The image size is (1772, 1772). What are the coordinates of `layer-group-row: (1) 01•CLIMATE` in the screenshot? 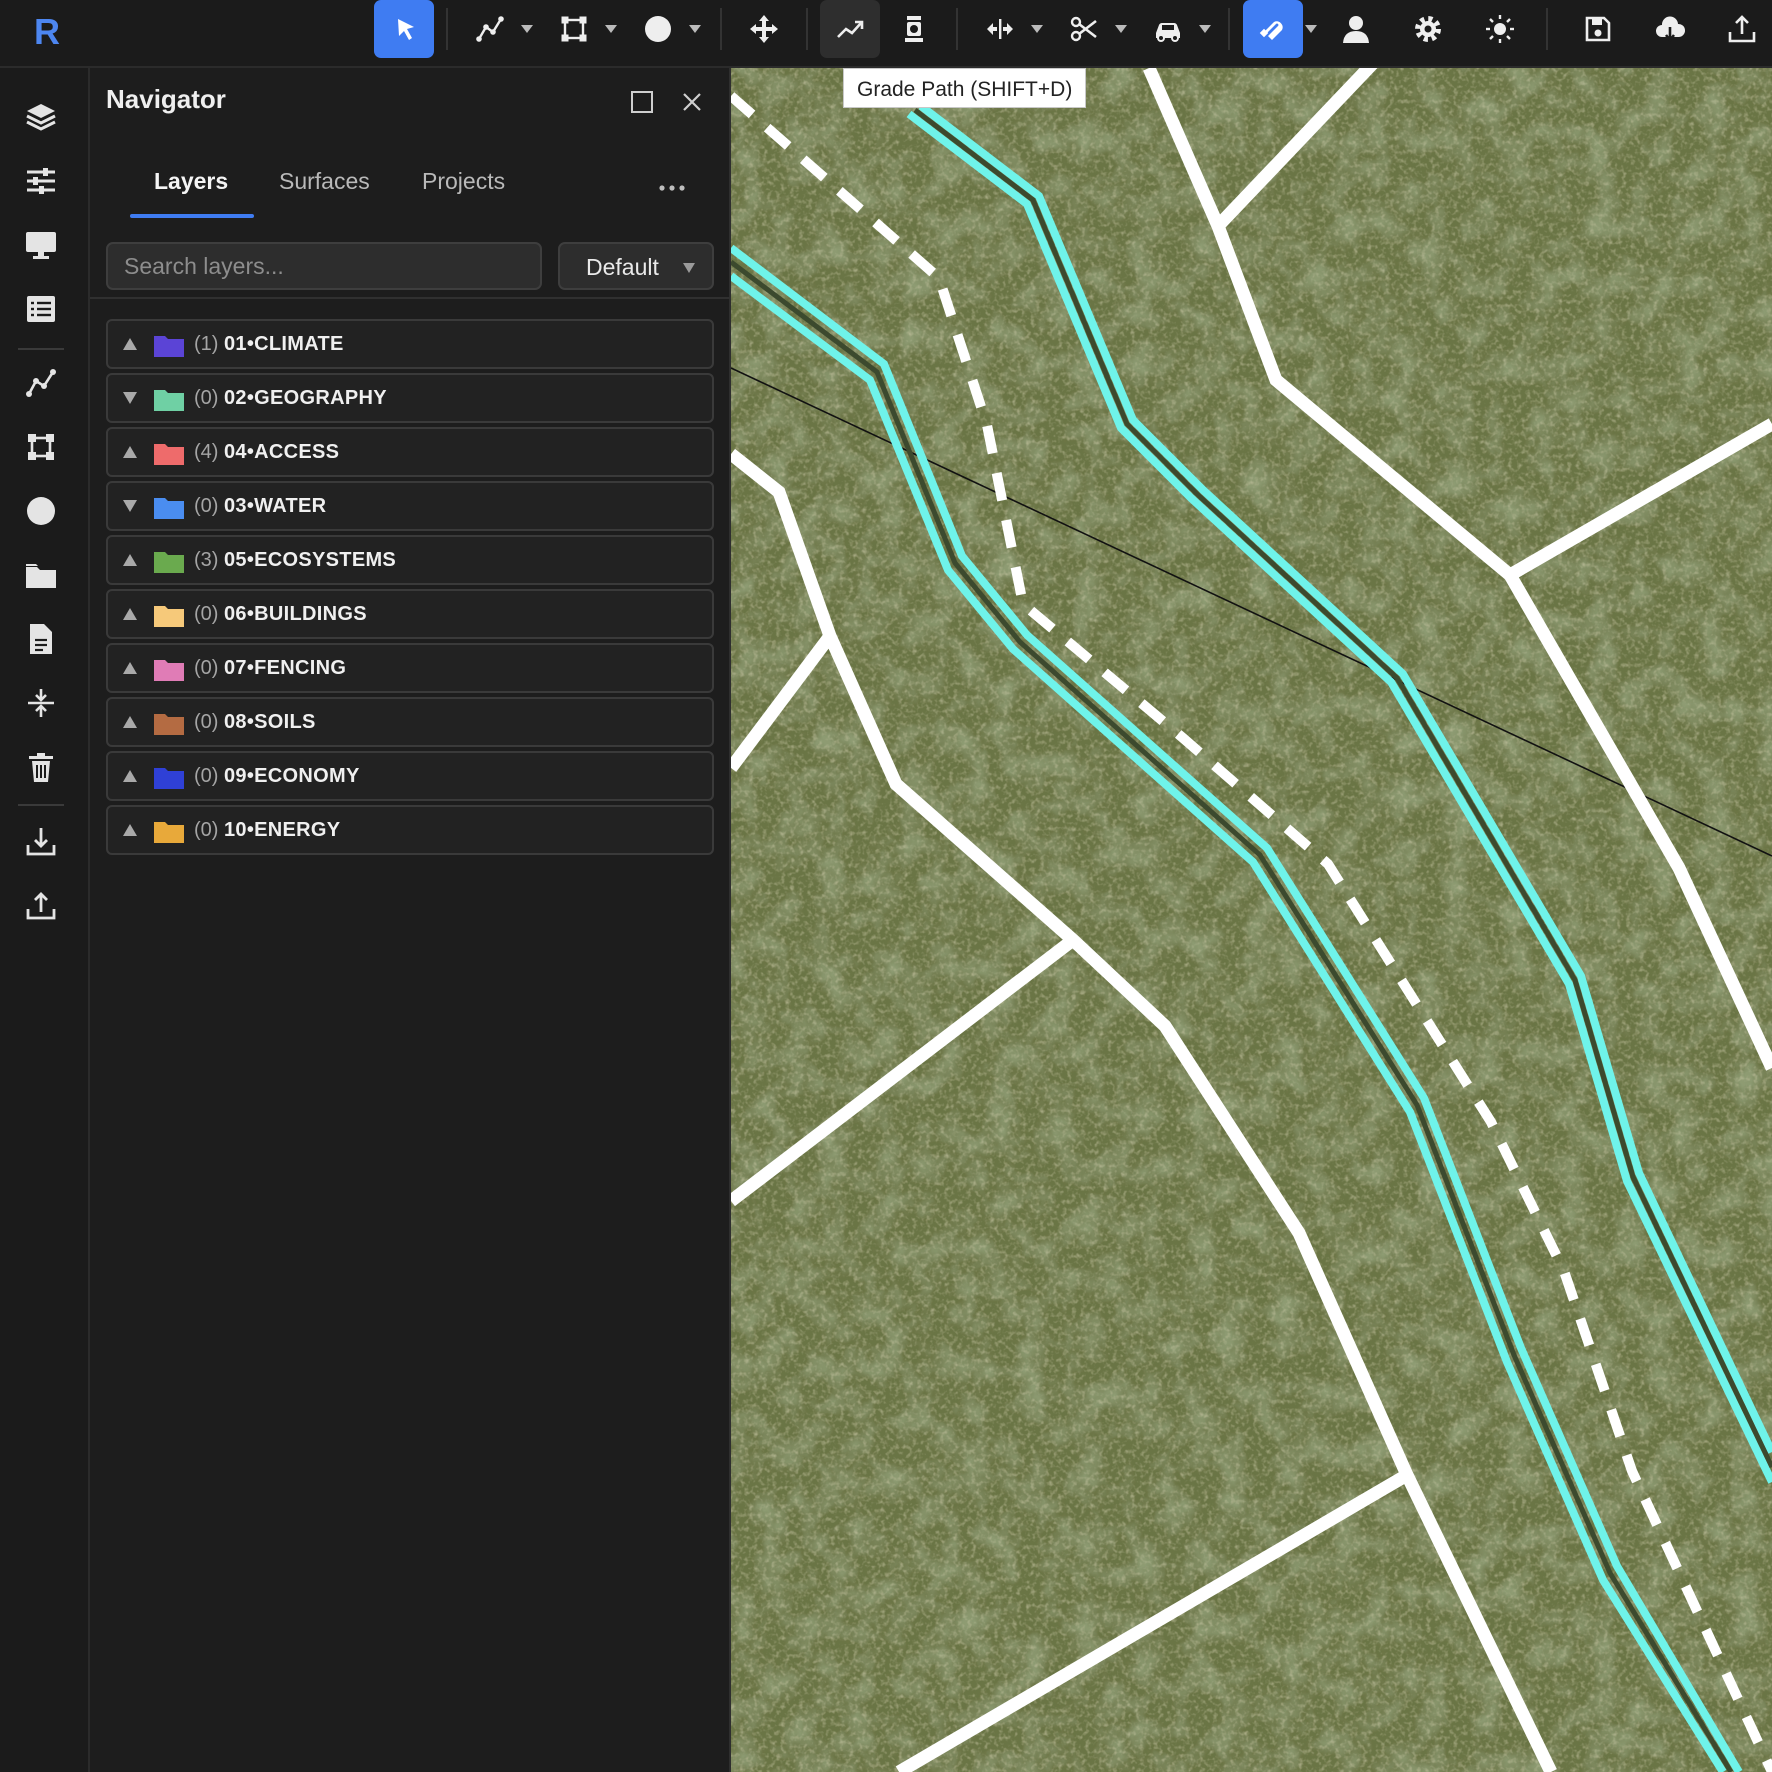 It's located at (410, 344).